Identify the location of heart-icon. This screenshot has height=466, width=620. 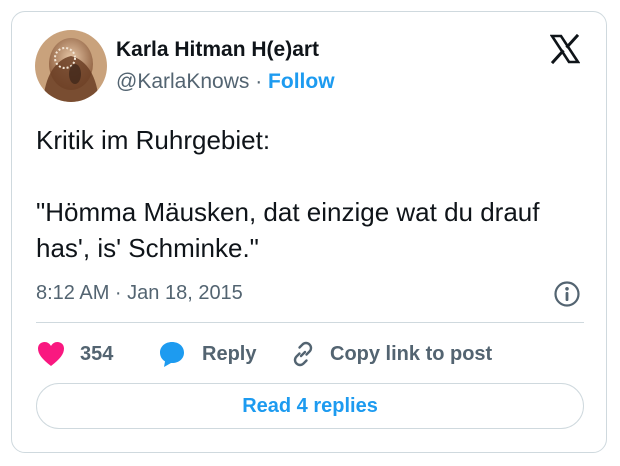
(51, 354).